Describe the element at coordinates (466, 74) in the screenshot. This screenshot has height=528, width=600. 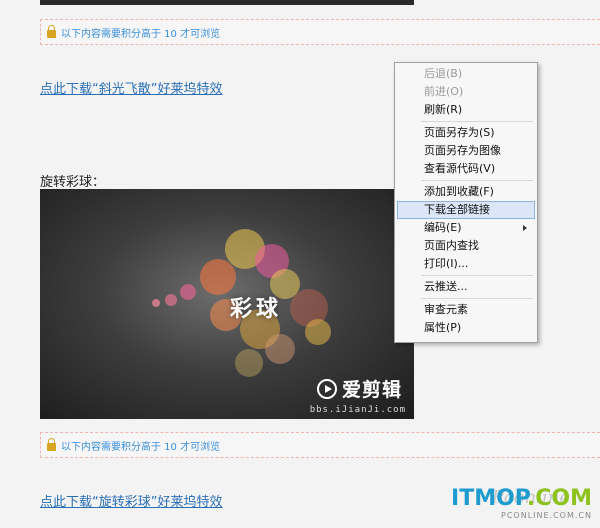
I see `menu-item-back: 后退(B)` at that location.